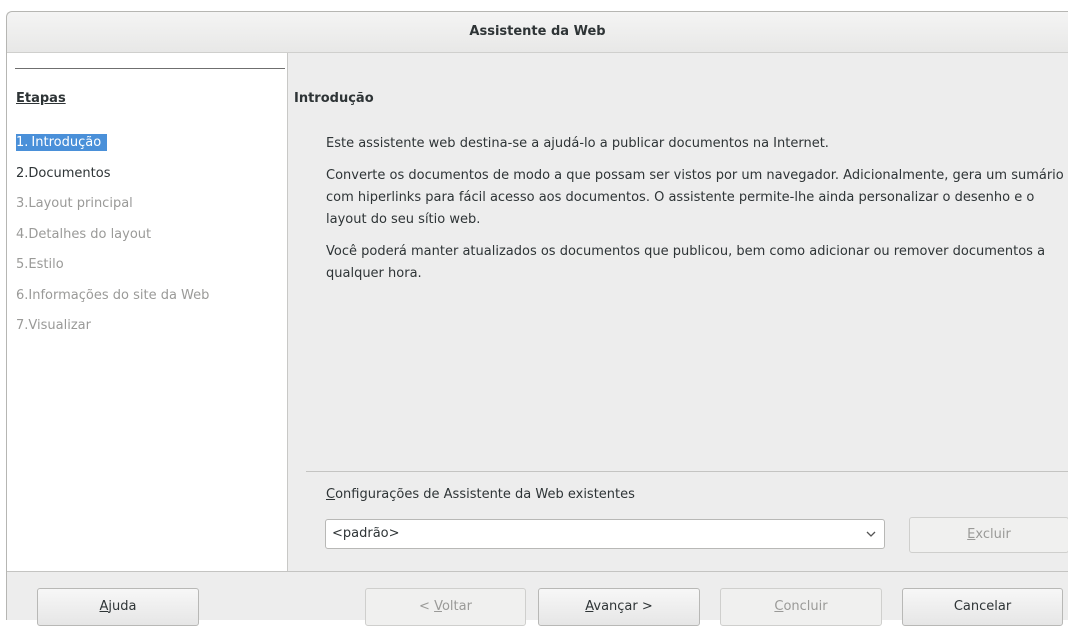 The height and width of the screenshot is (626, 1068). What do you see at coordinates (801, 607) in the screenshot?
I see `finish-button: Concluir` at bounding box center [801, 607].